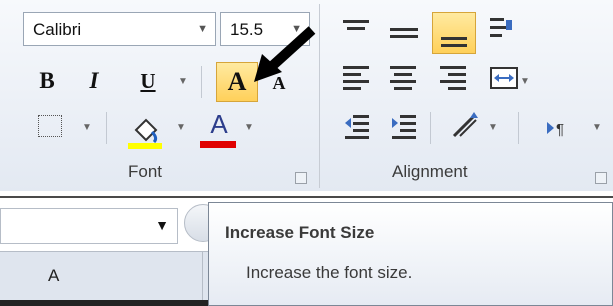  What do you see at coordinates (89, 226) in the screenshot?
I see `name-box: ▼` at bounding box center [89, 226].